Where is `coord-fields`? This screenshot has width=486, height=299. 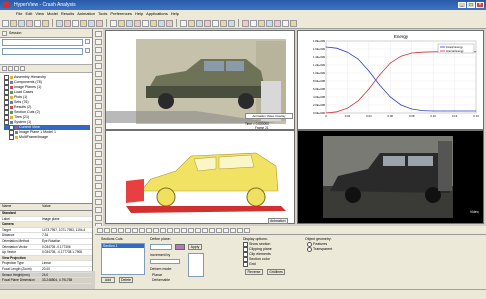
coord-fields is located at coordinates (196, 265).